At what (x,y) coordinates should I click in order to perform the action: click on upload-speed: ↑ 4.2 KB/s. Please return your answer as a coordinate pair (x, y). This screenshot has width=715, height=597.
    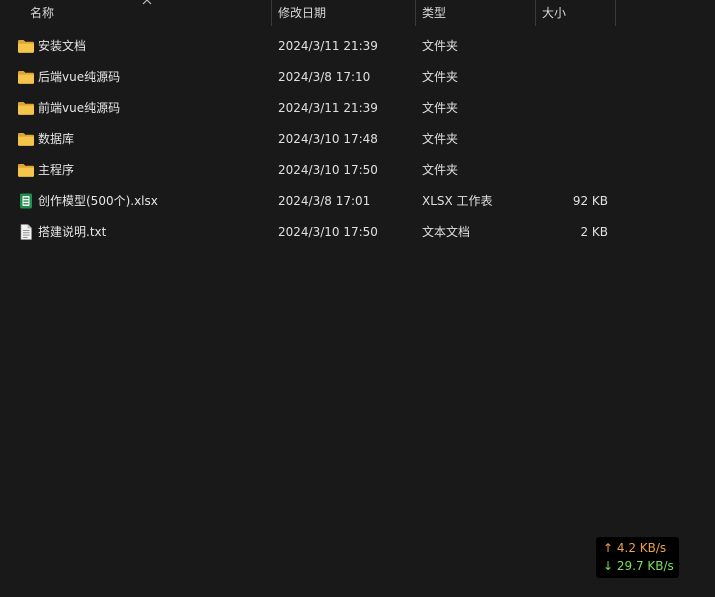
    Looking at the image, I should click on (635, 548).